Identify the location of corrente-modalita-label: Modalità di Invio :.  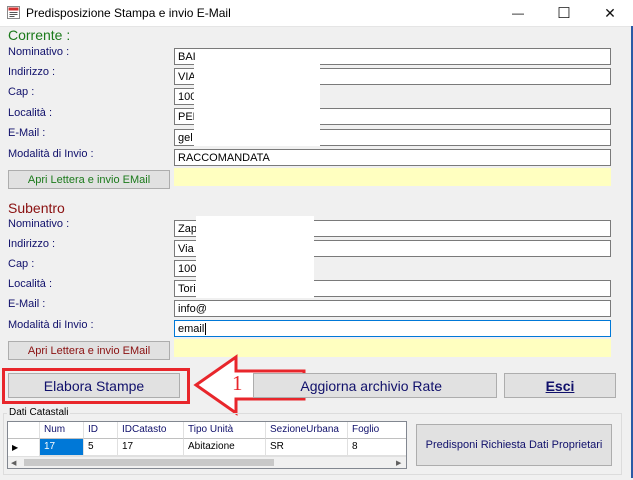
(51, 154).